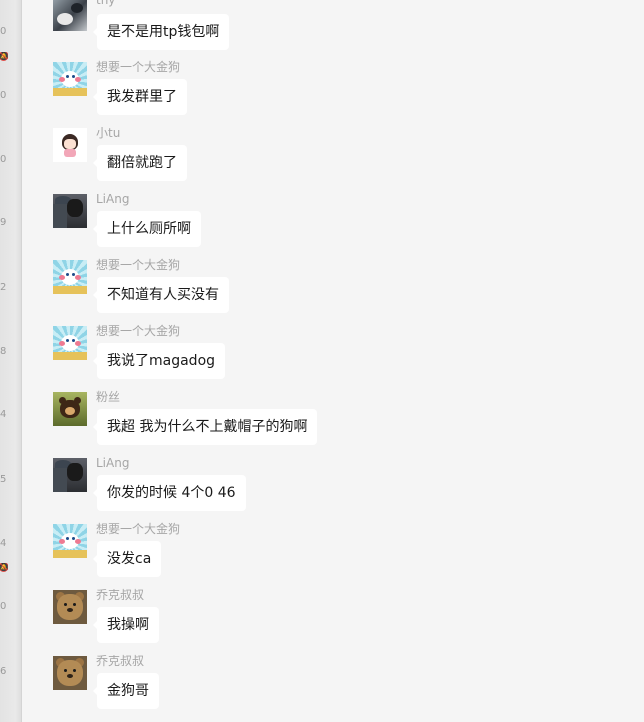 The width and height of the screenshot is (644, 722). What do you see at coordinates (127, 559) in the screenshot?
I see `message-bubble: 没发ca` at bounding box center [127, 559].